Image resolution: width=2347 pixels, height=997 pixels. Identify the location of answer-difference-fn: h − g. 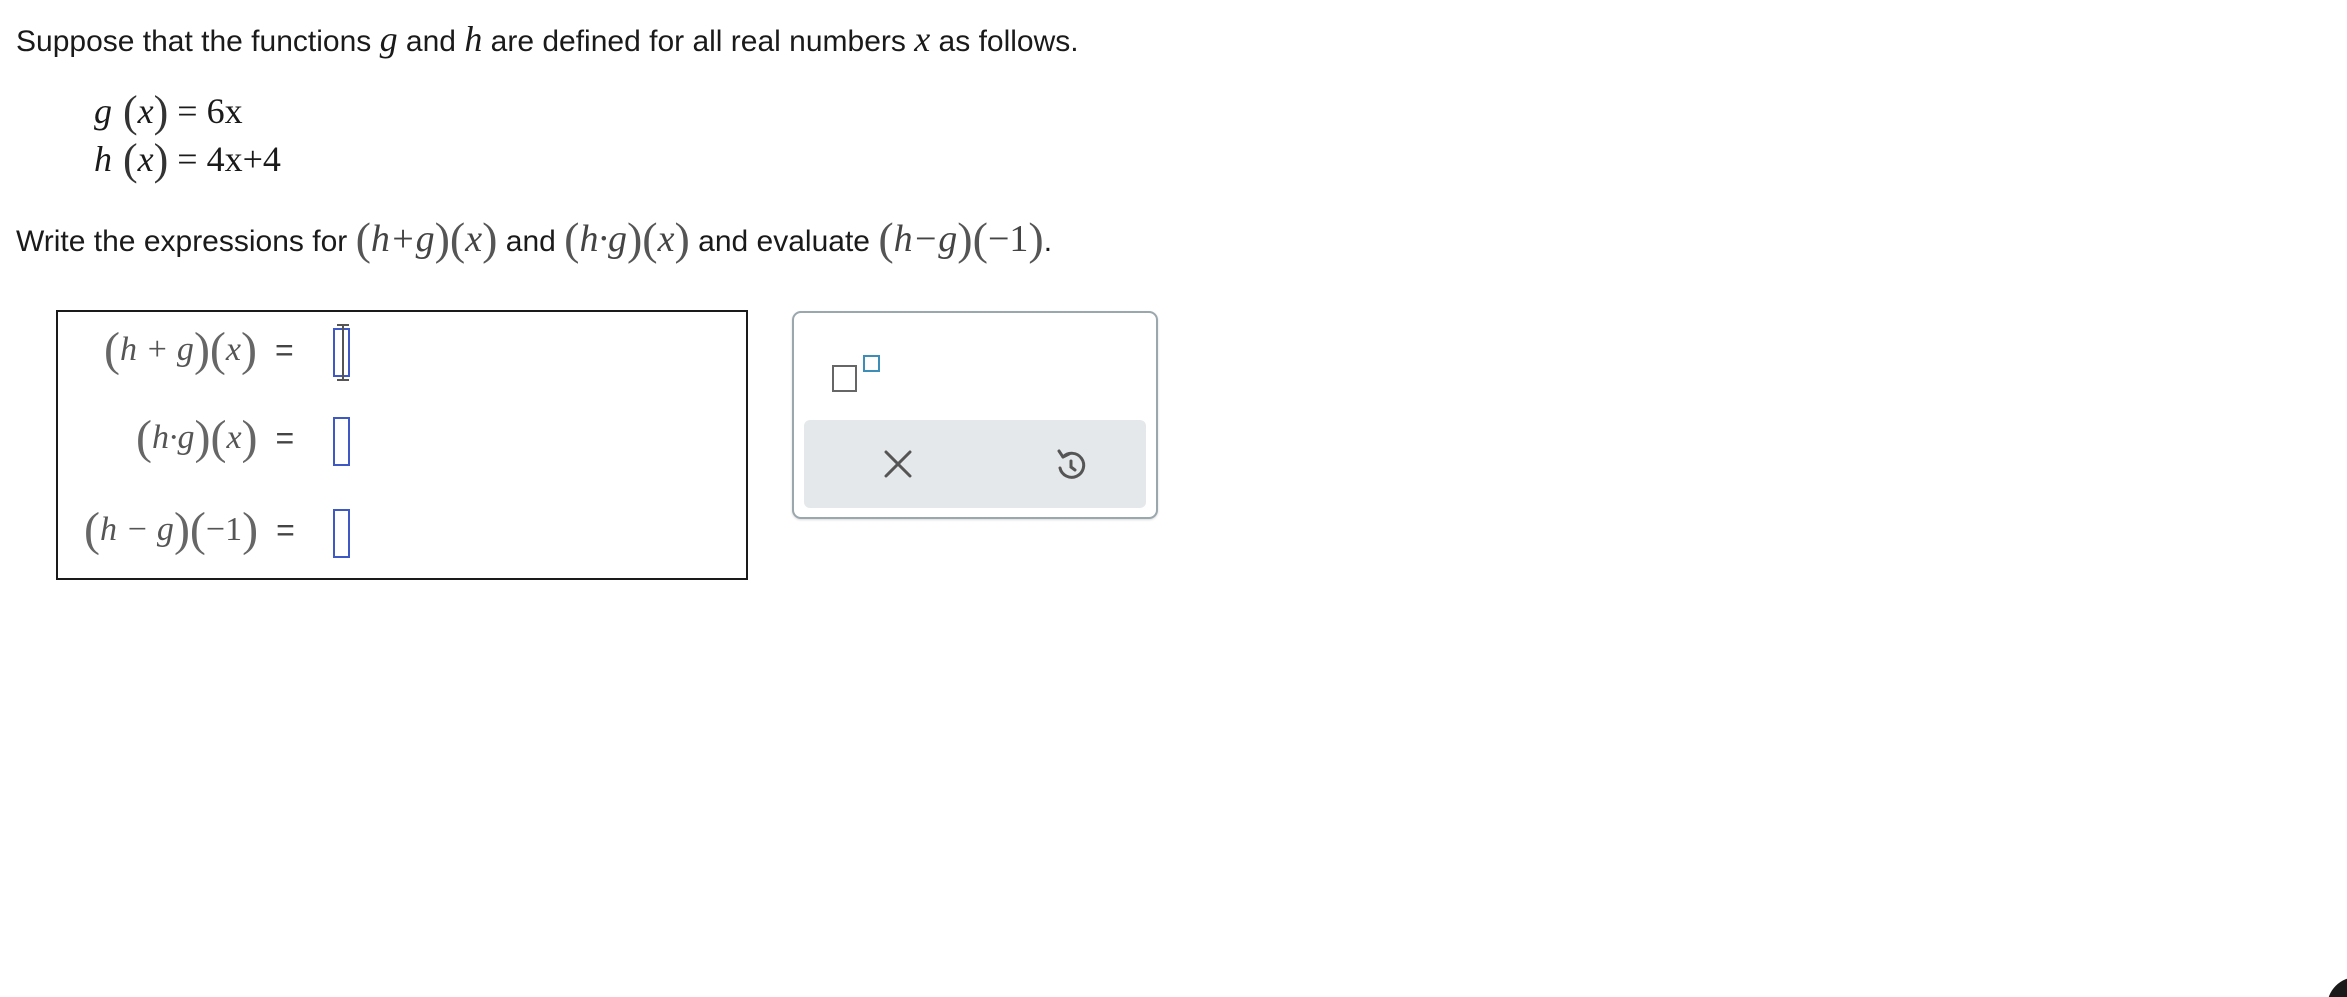
(136, 529).